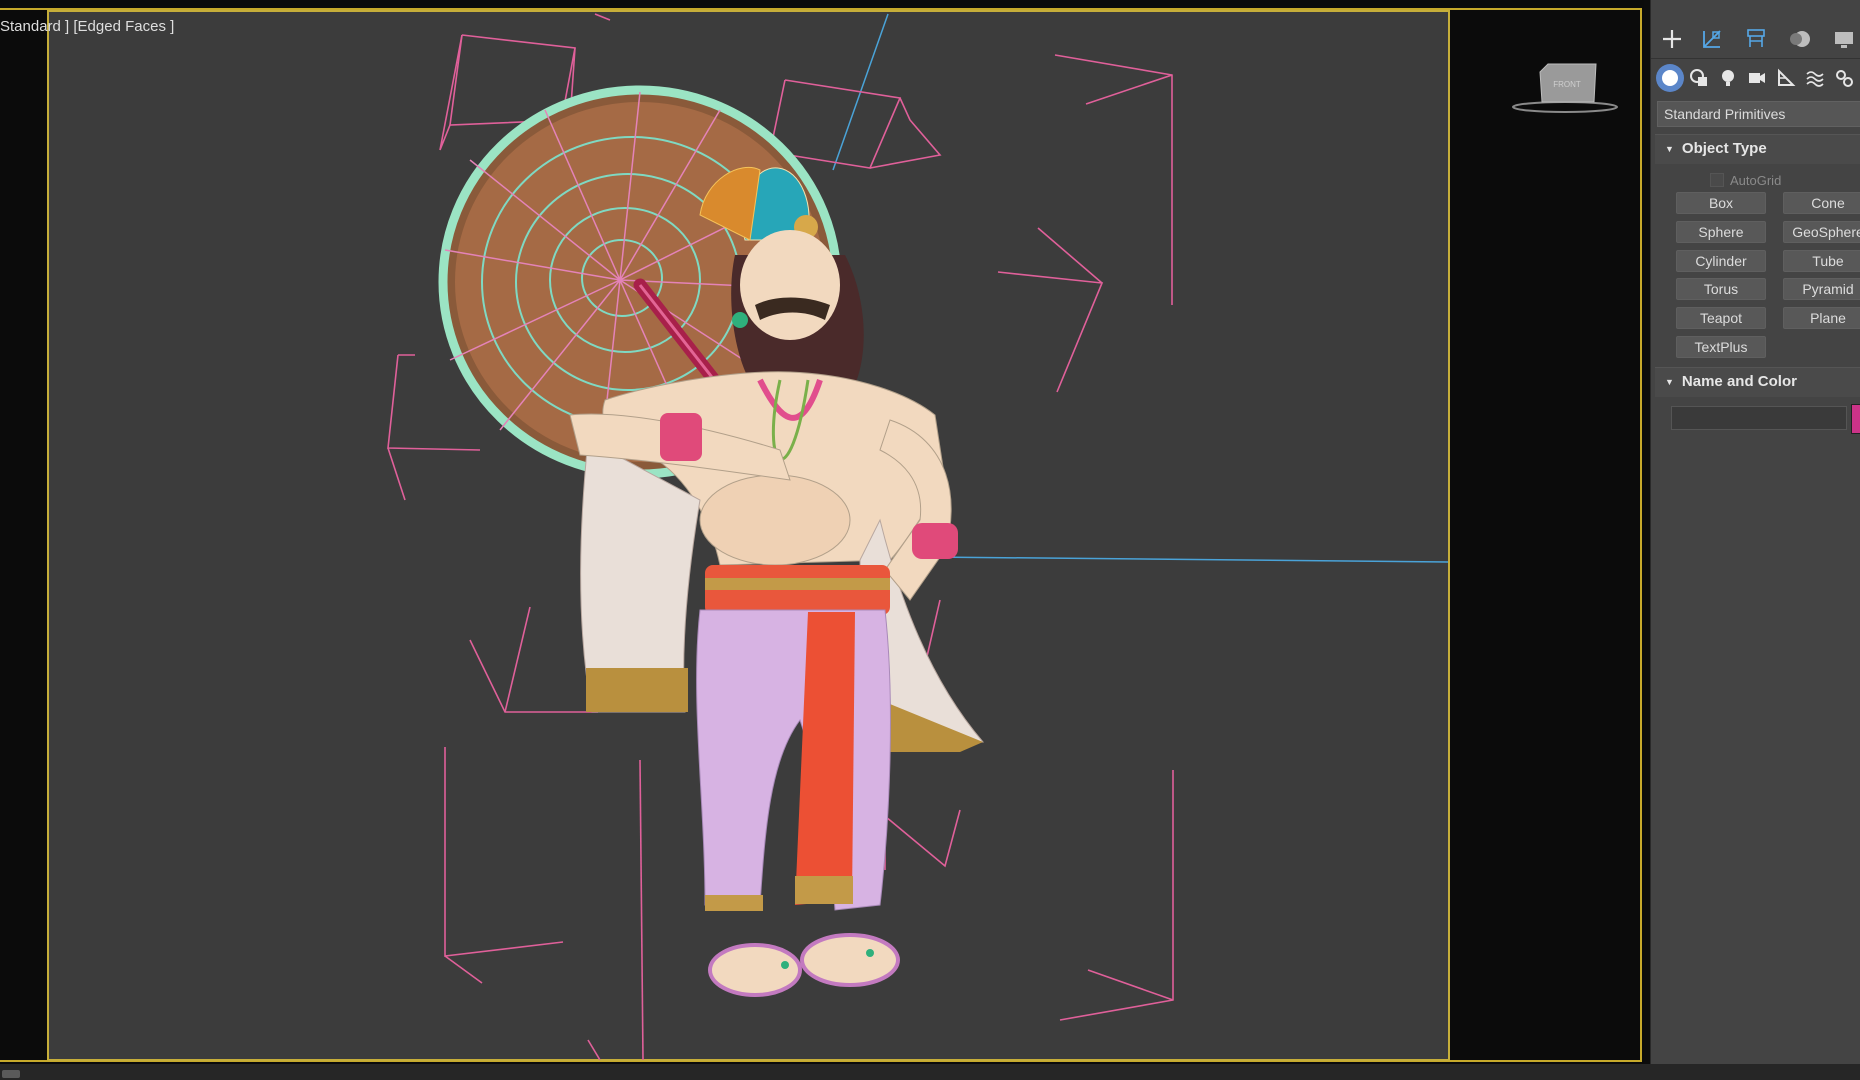 This screenshot has width=1860, height=1080. I want to click on plane-button: Plane, so click(1821, 318).